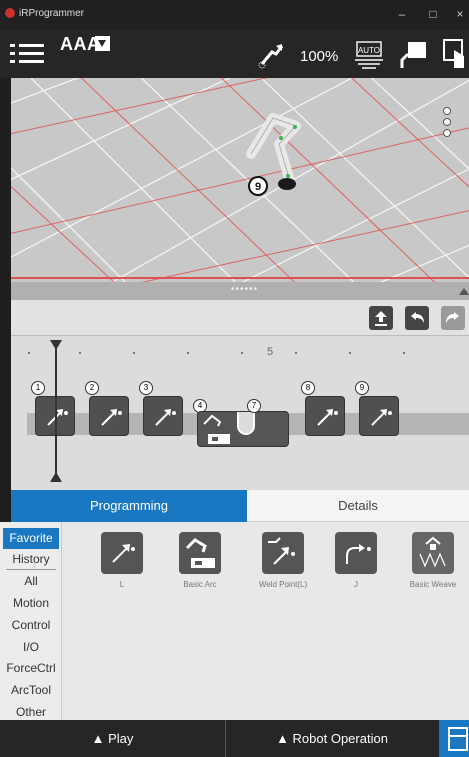  What do you see at coordinates (447, 122) in the screenshot?
I see `view-options-icon` at bounding box center [447, 122].